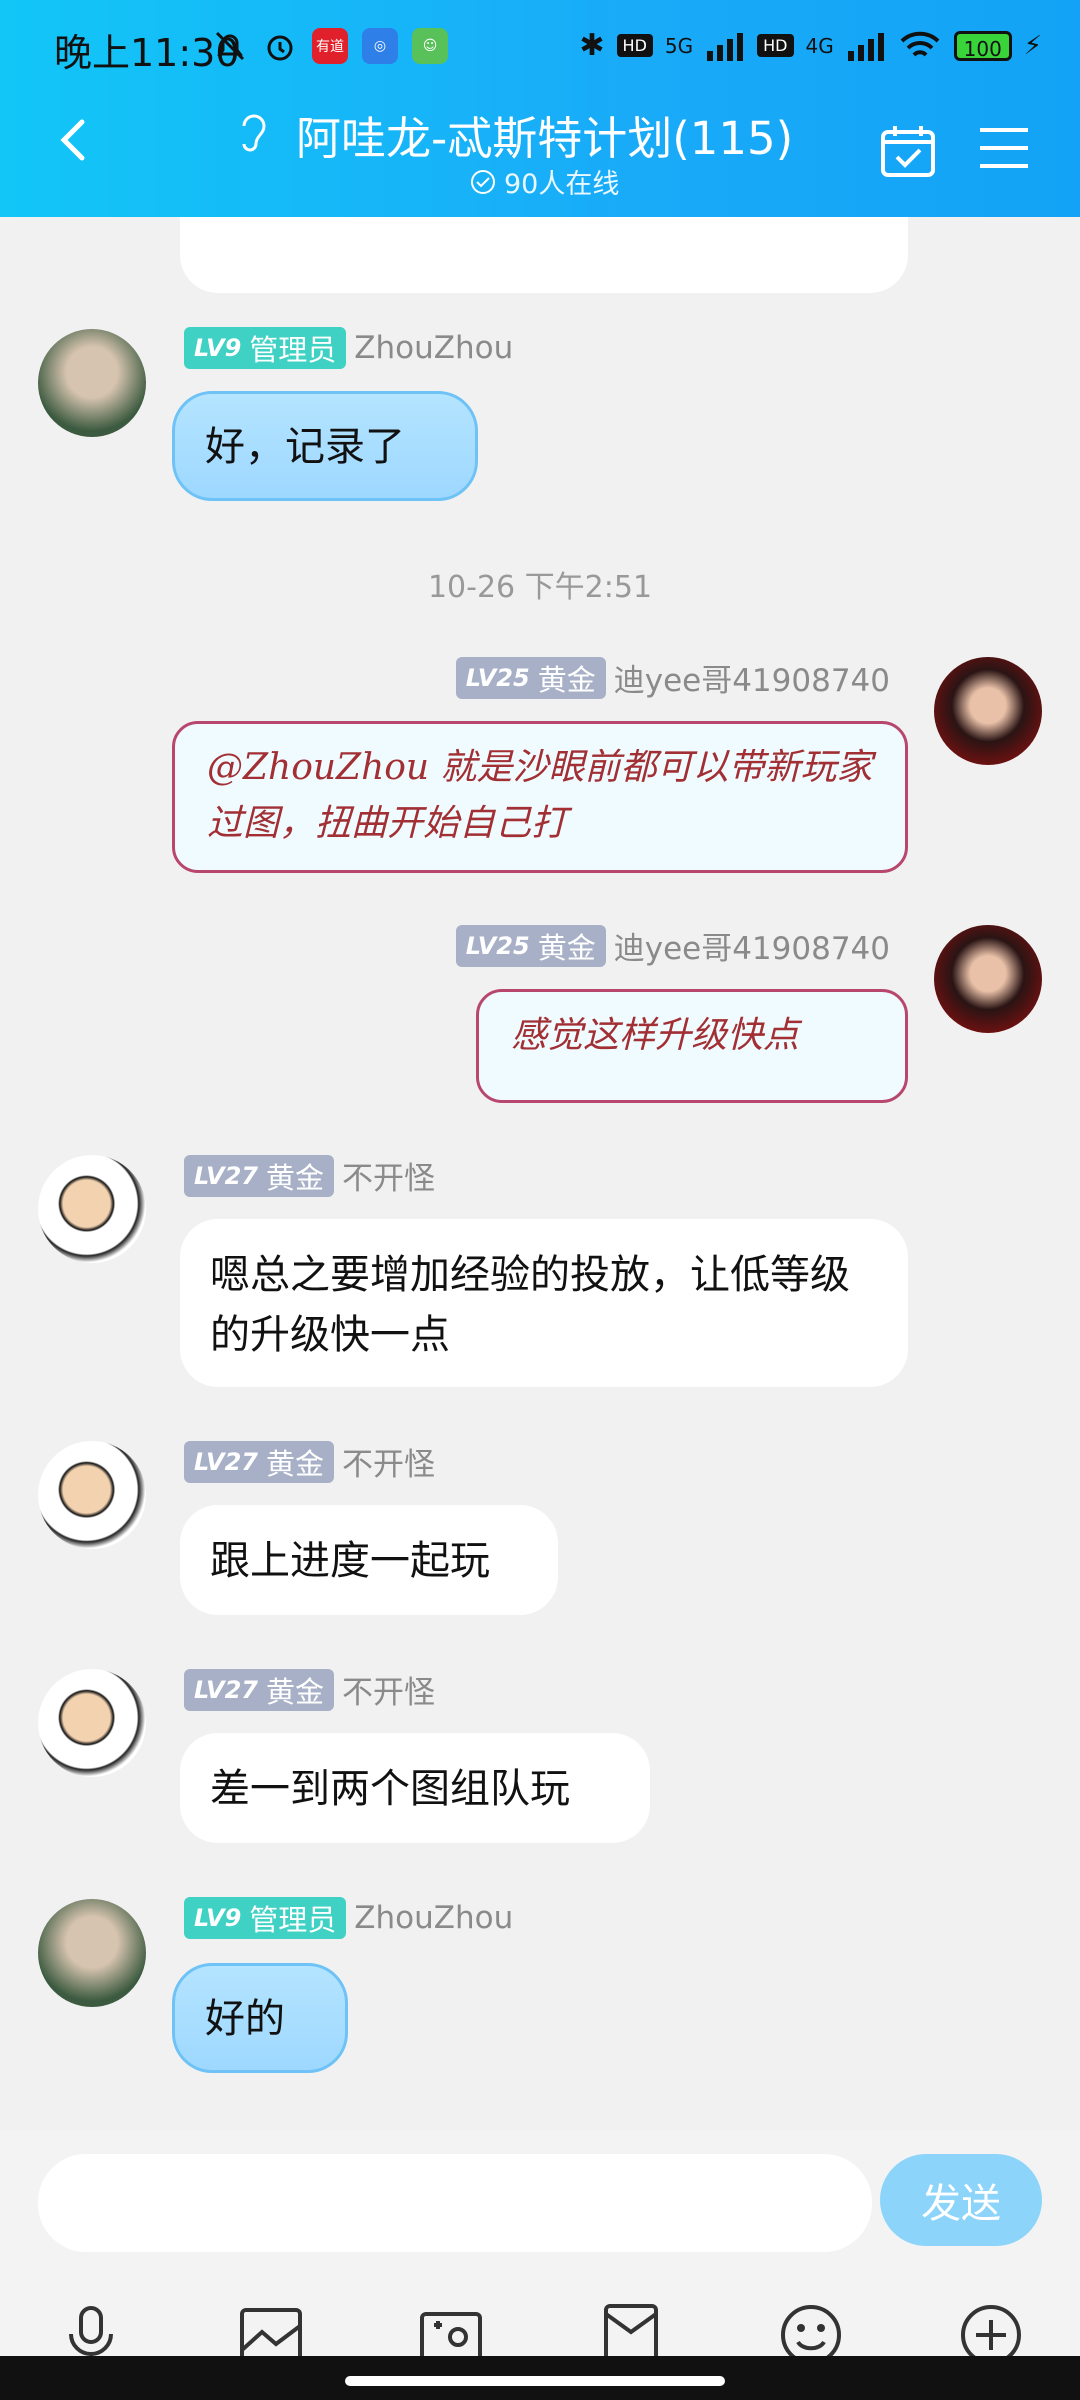 This screenshot has width=1080, height=2400. Describe the element at coordinates (280, 48) in the screenshot. I see `alarm-icon` at that location.